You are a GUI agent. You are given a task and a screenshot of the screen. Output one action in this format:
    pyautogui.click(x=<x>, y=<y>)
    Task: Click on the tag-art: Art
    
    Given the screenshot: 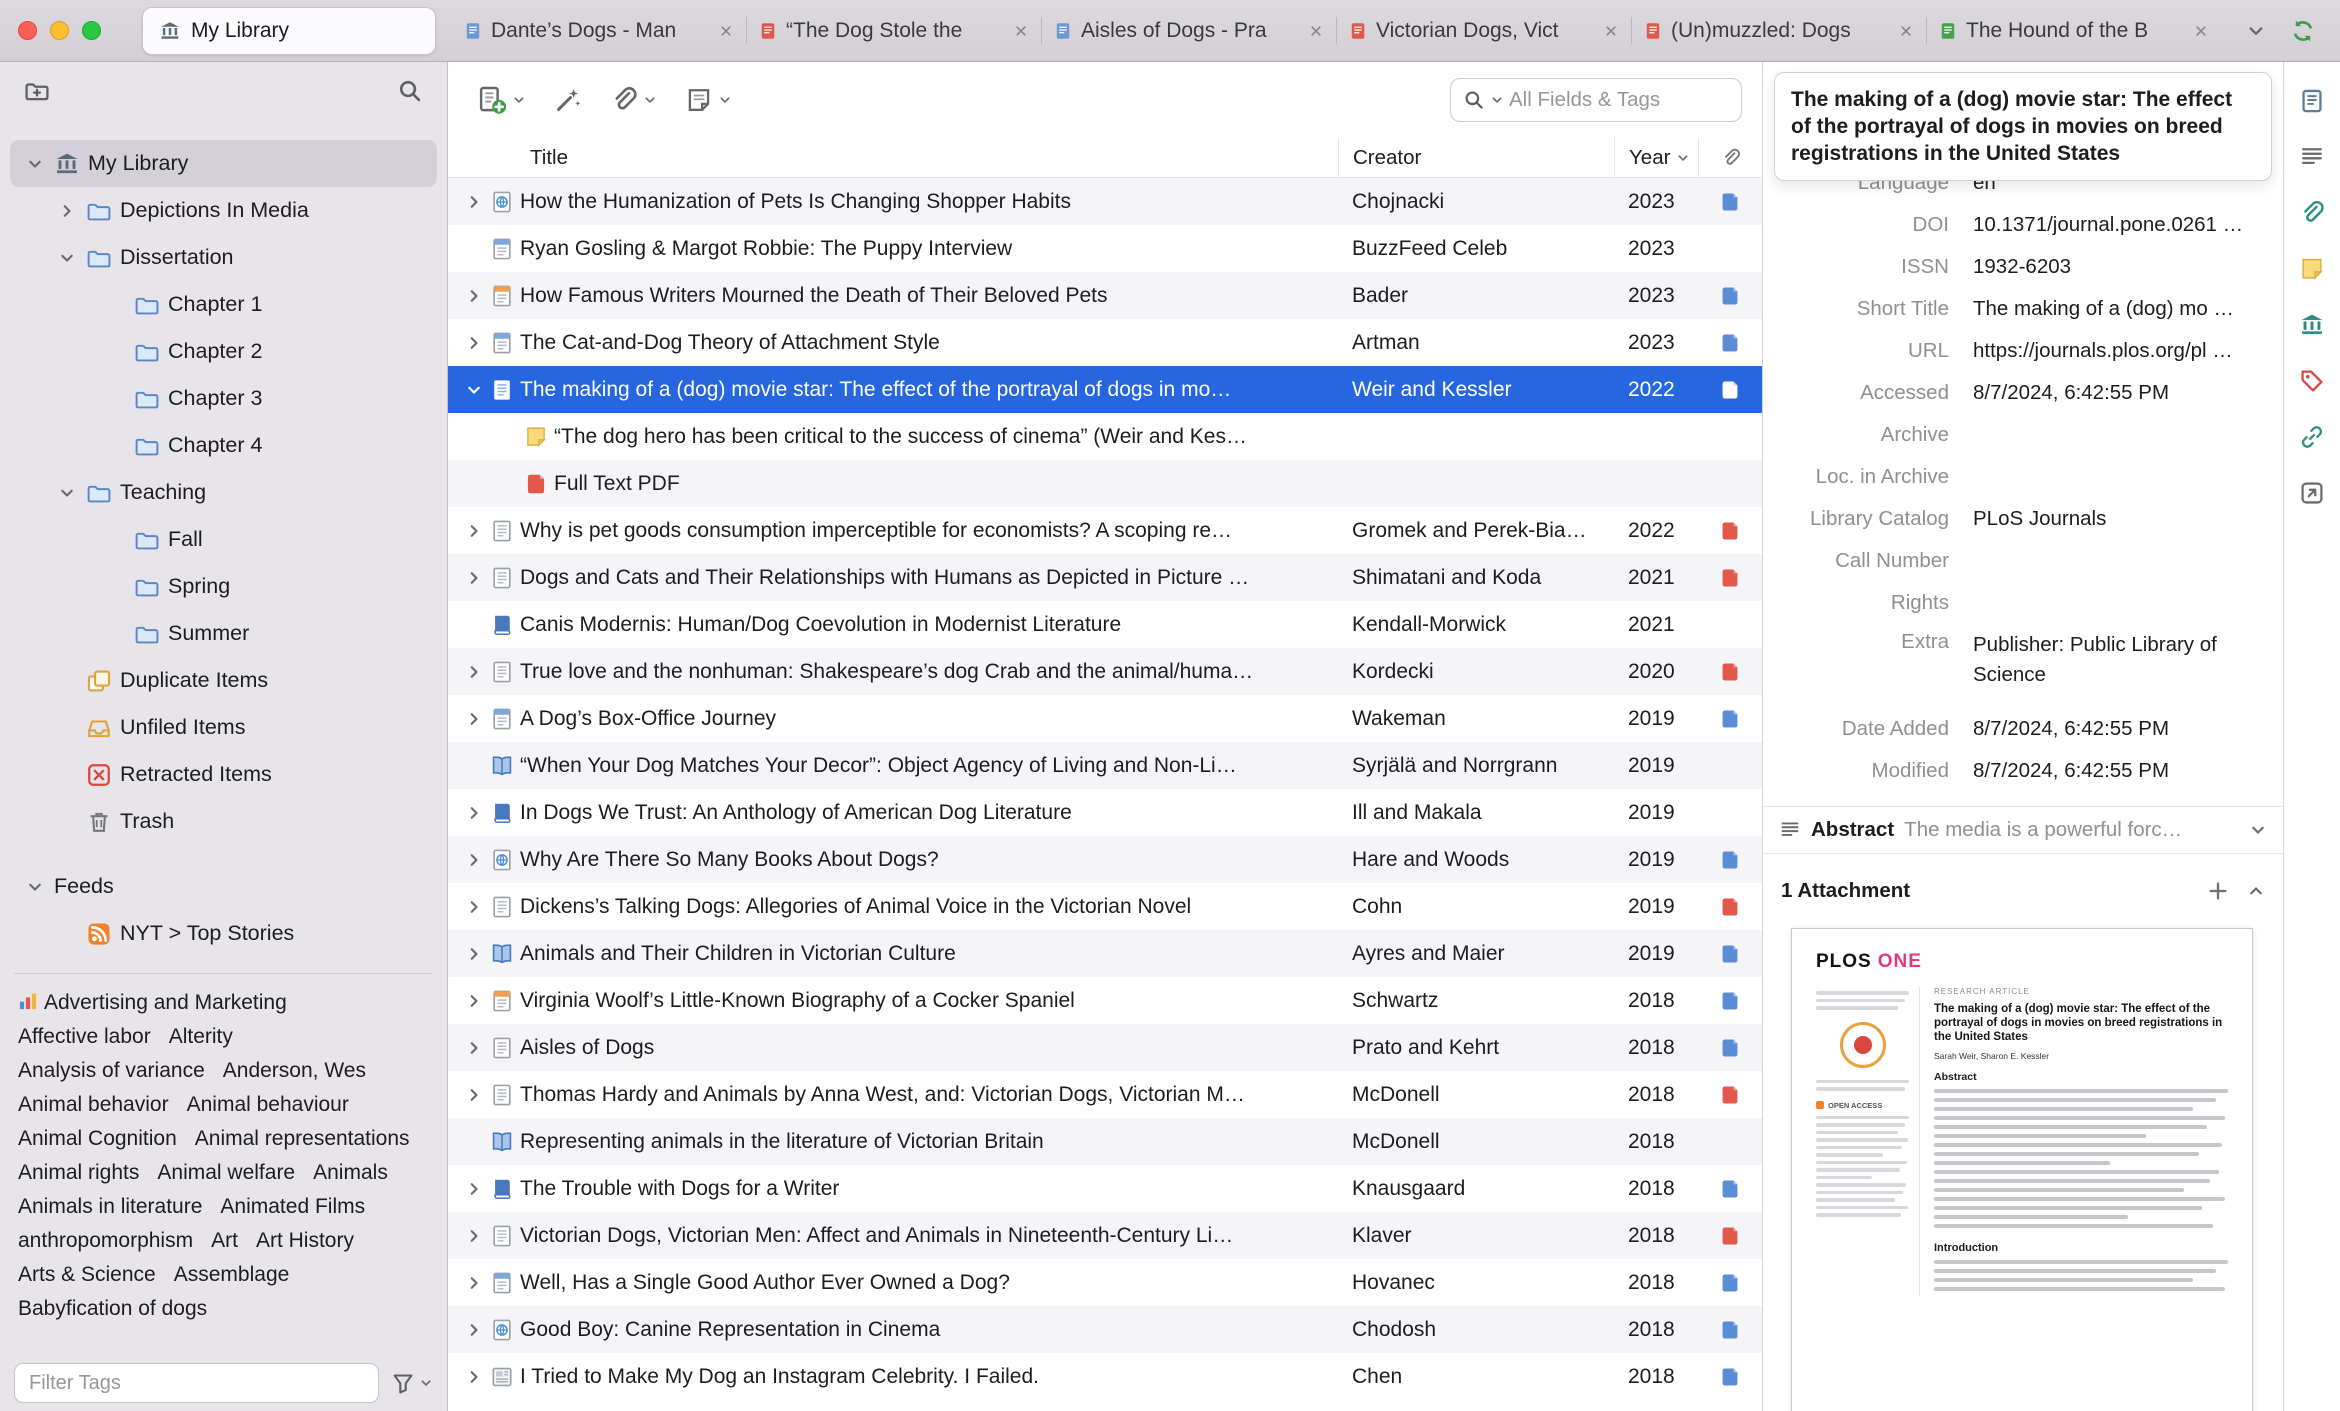 What is the action you would take?
    pyautogui.click(x=224, y=1241)
    